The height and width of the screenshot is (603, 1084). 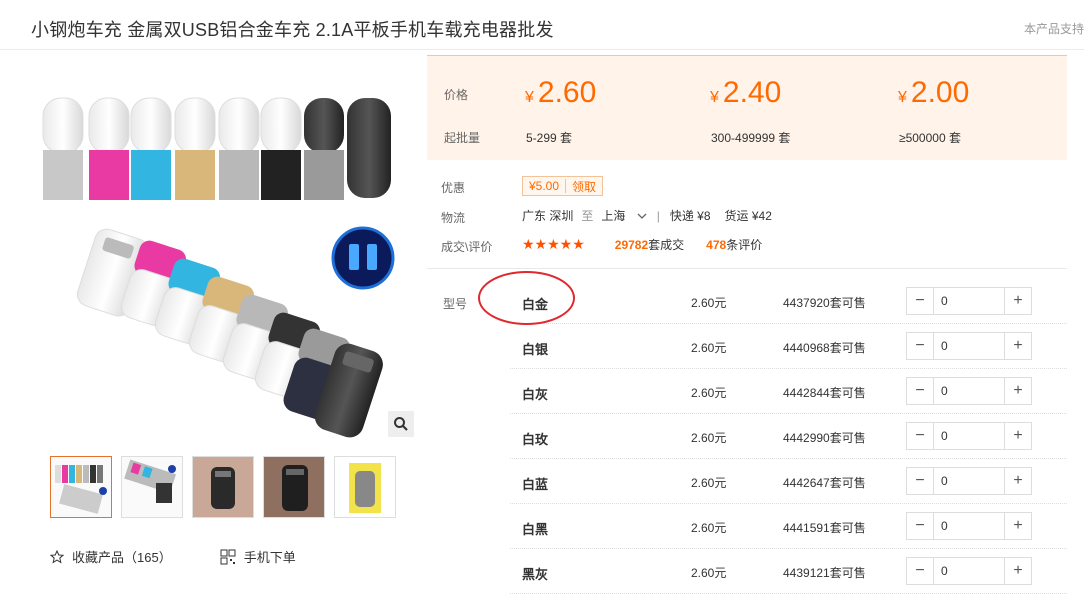 I want to click on product-title: 小钢炮车充 金属双USB铝合金车充 2.1A平板手机车载充电器批发, so click(x=292, y=30).